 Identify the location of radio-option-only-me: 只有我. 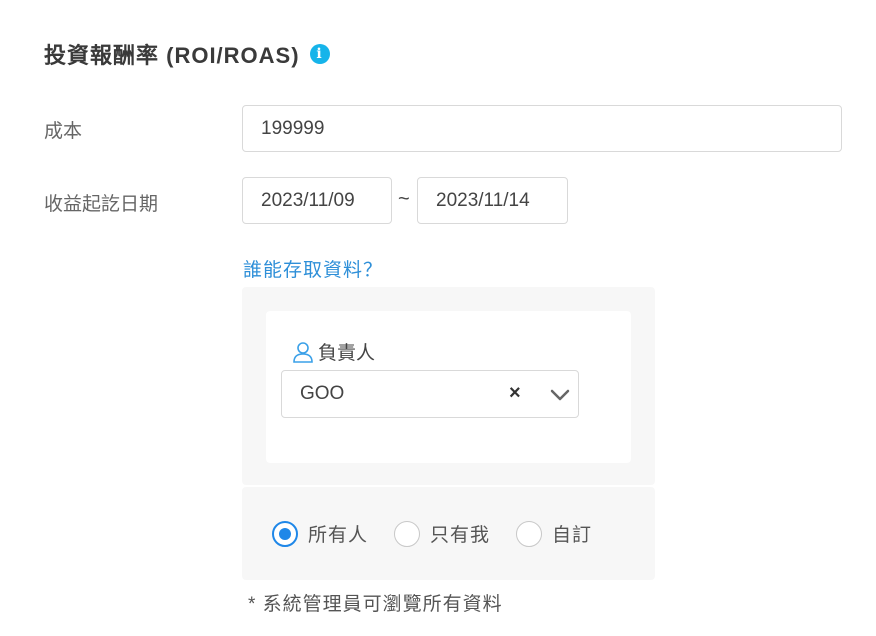
(442, 533).